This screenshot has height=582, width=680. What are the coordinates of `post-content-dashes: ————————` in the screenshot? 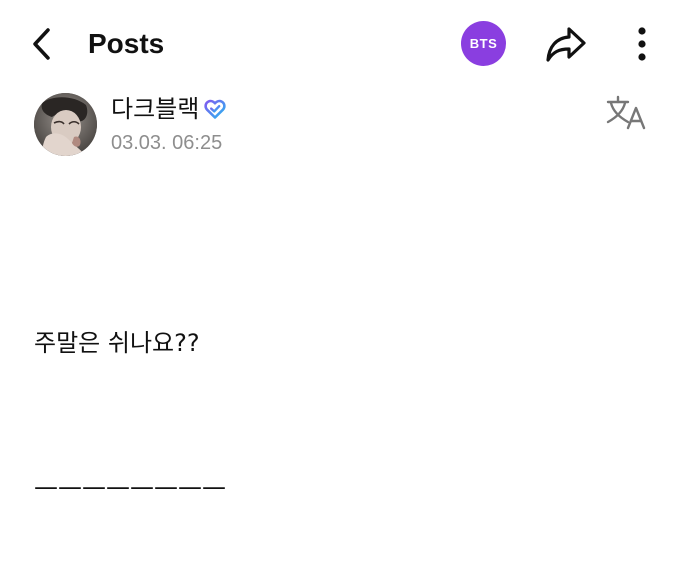 It's located at (130, 487).